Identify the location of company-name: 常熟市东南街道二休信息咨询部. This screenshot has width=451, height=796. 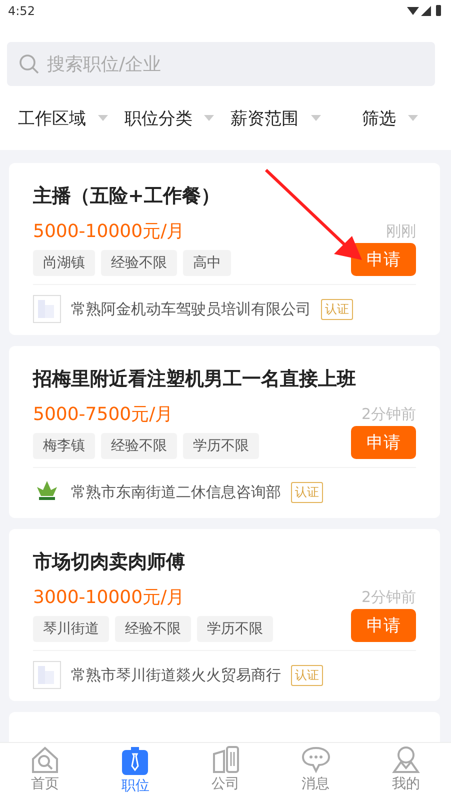
(176, 492).